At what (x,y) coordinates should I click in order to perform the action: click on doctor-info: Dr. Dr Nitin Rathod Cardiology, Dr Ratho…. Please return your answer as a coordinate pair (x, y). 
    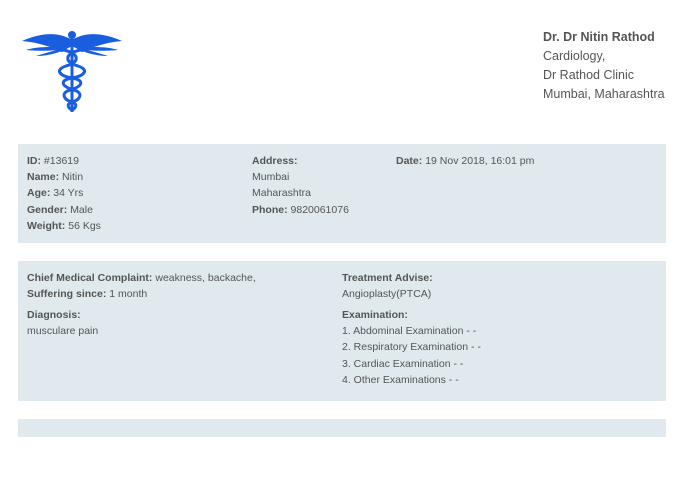
    Looking at the image, I should click on (604, 66).